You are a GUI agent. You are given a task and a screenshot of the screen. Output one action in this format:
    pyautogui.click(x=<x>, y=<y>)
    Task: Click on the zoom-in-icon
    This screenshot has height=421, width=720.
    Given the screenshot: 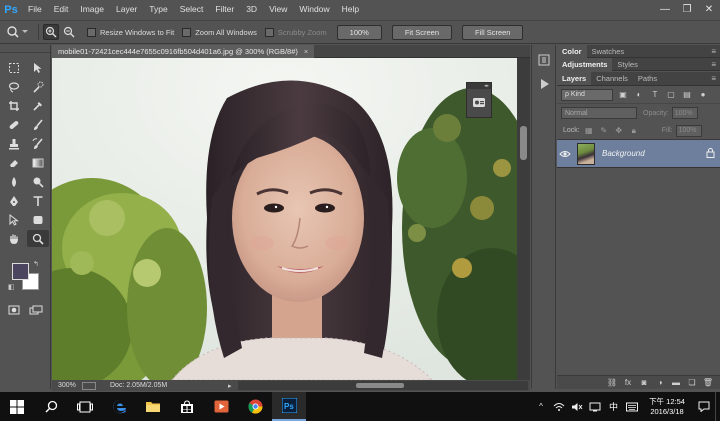 What is the action you would take?
    pyautogui.click(x=51, y=32)
    